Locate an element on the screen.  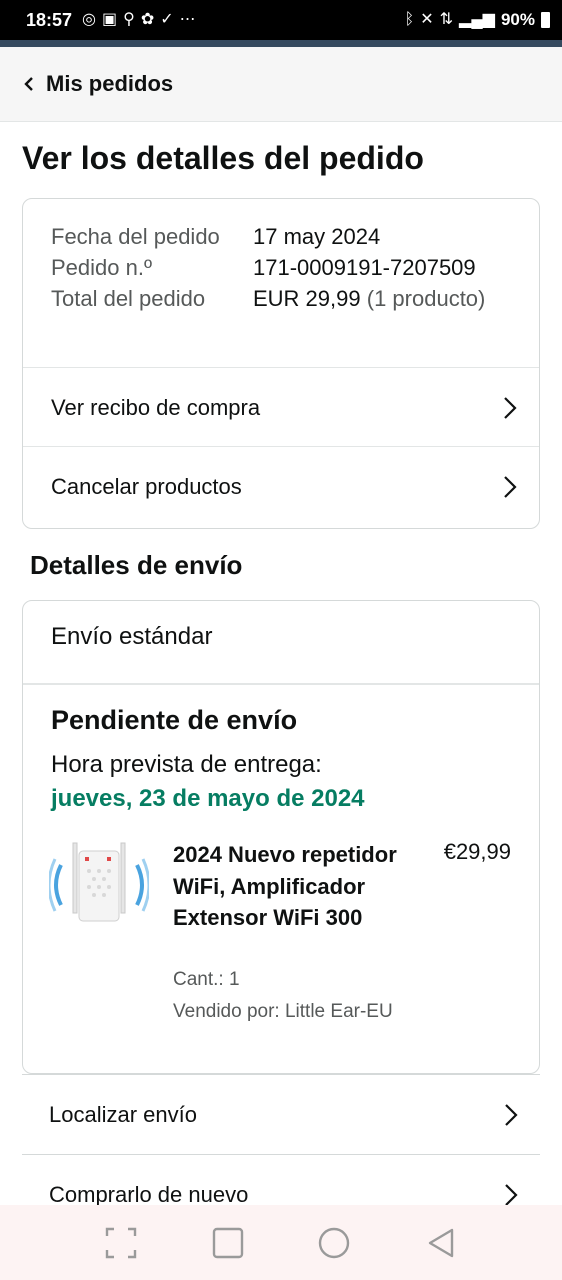
recents-button is located at coordinates (228, 1243).